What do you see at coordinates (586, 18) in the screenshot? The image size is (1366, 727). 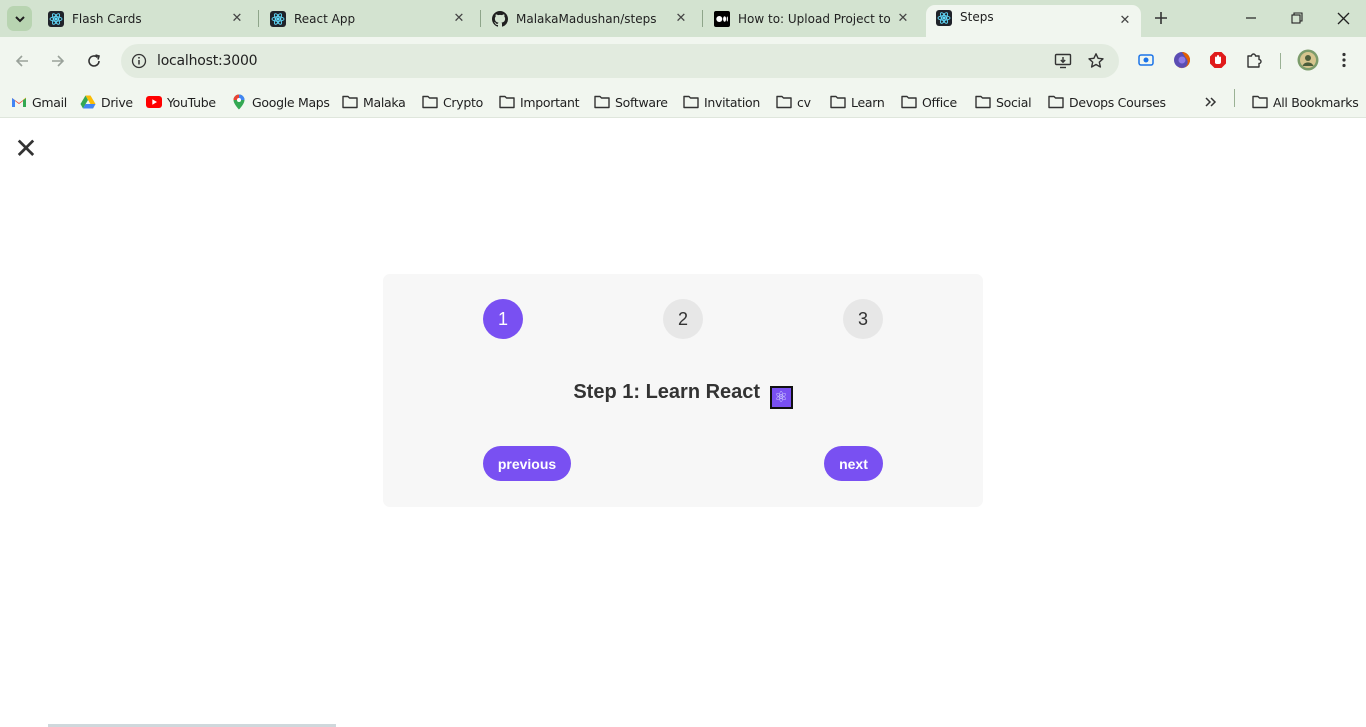 I see `tab-title: MalakaMadushan/steps` at bounding box center [586, 18].